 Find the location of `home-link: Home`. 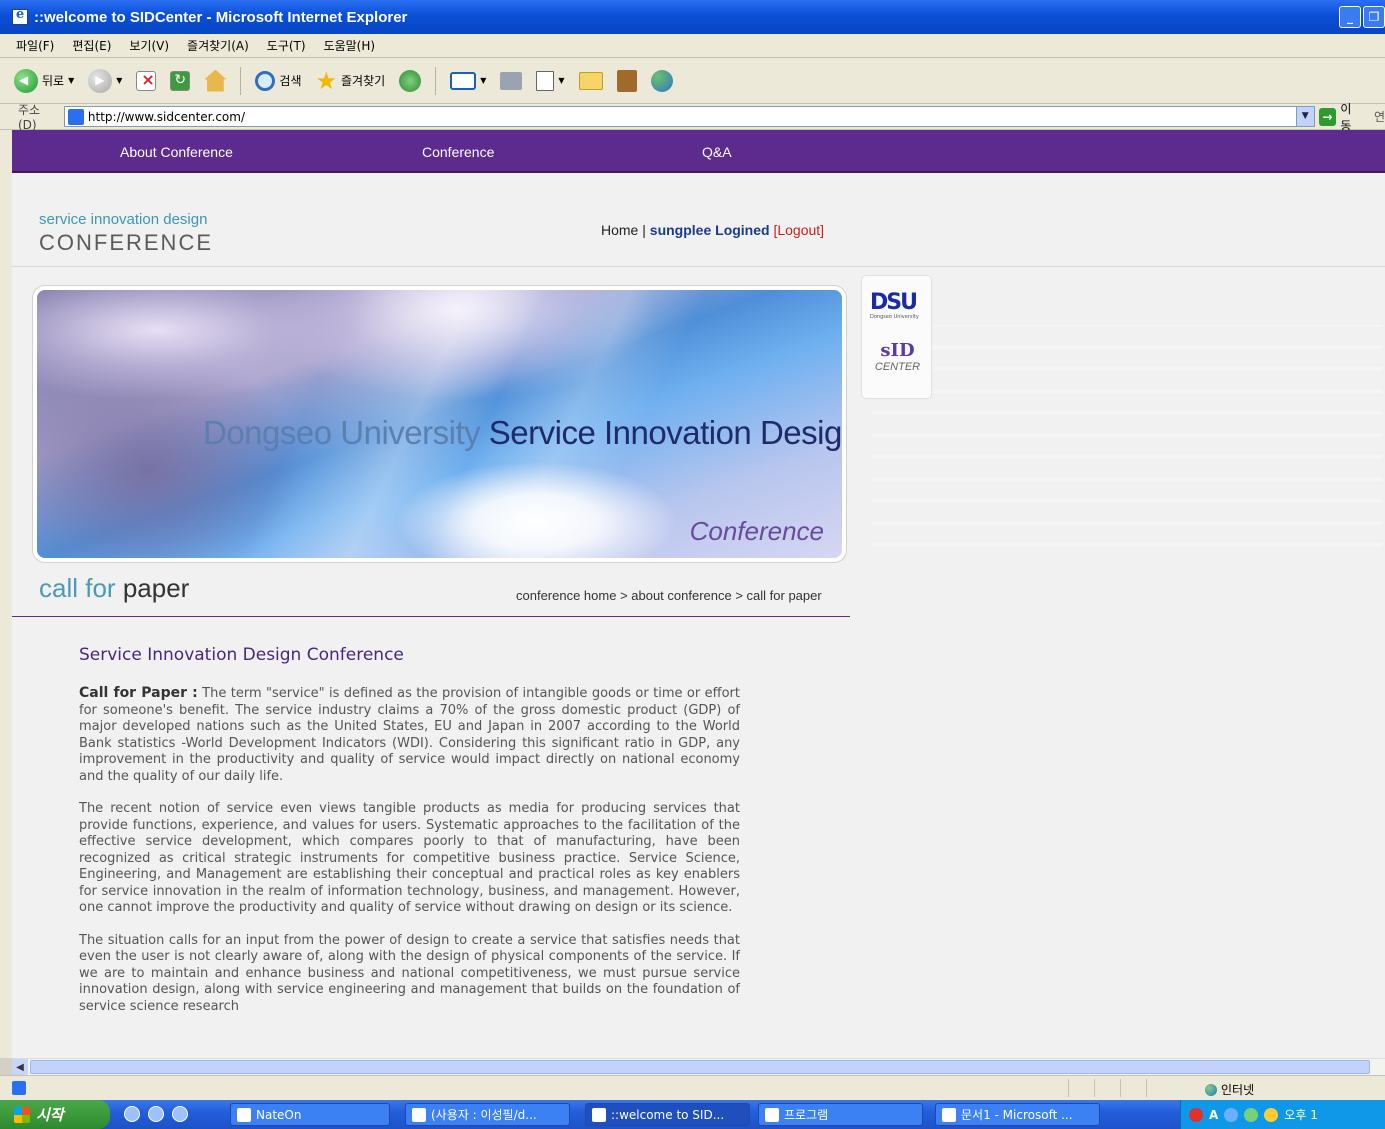

home-link: Home is located at coordinates (619, 230).